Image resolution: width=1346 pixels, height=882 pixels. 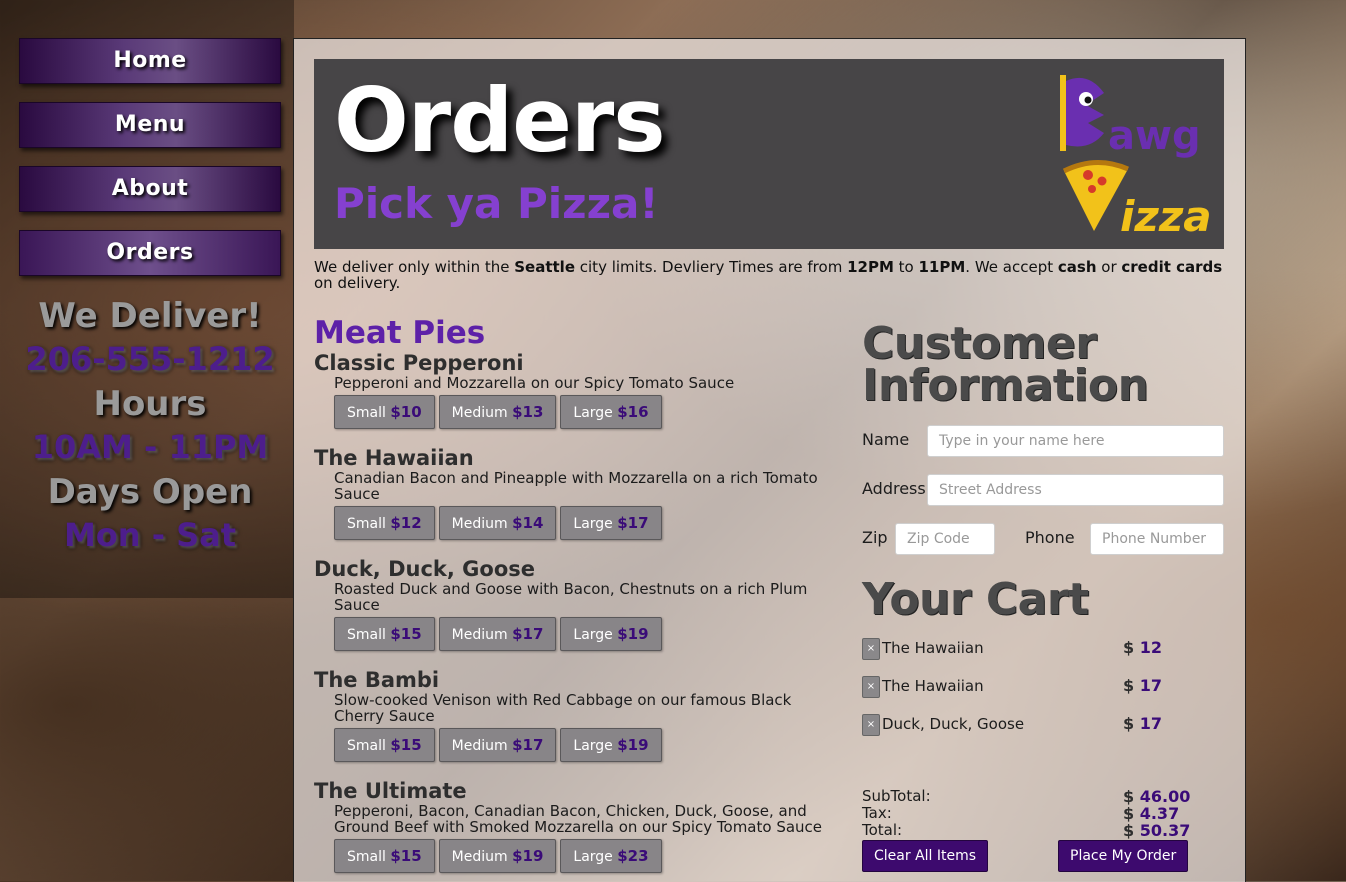 What do you see at coordinates (611, 523) in the screenshot?
I see `size-large-button: Large $17` at bounding box center [611, 523].